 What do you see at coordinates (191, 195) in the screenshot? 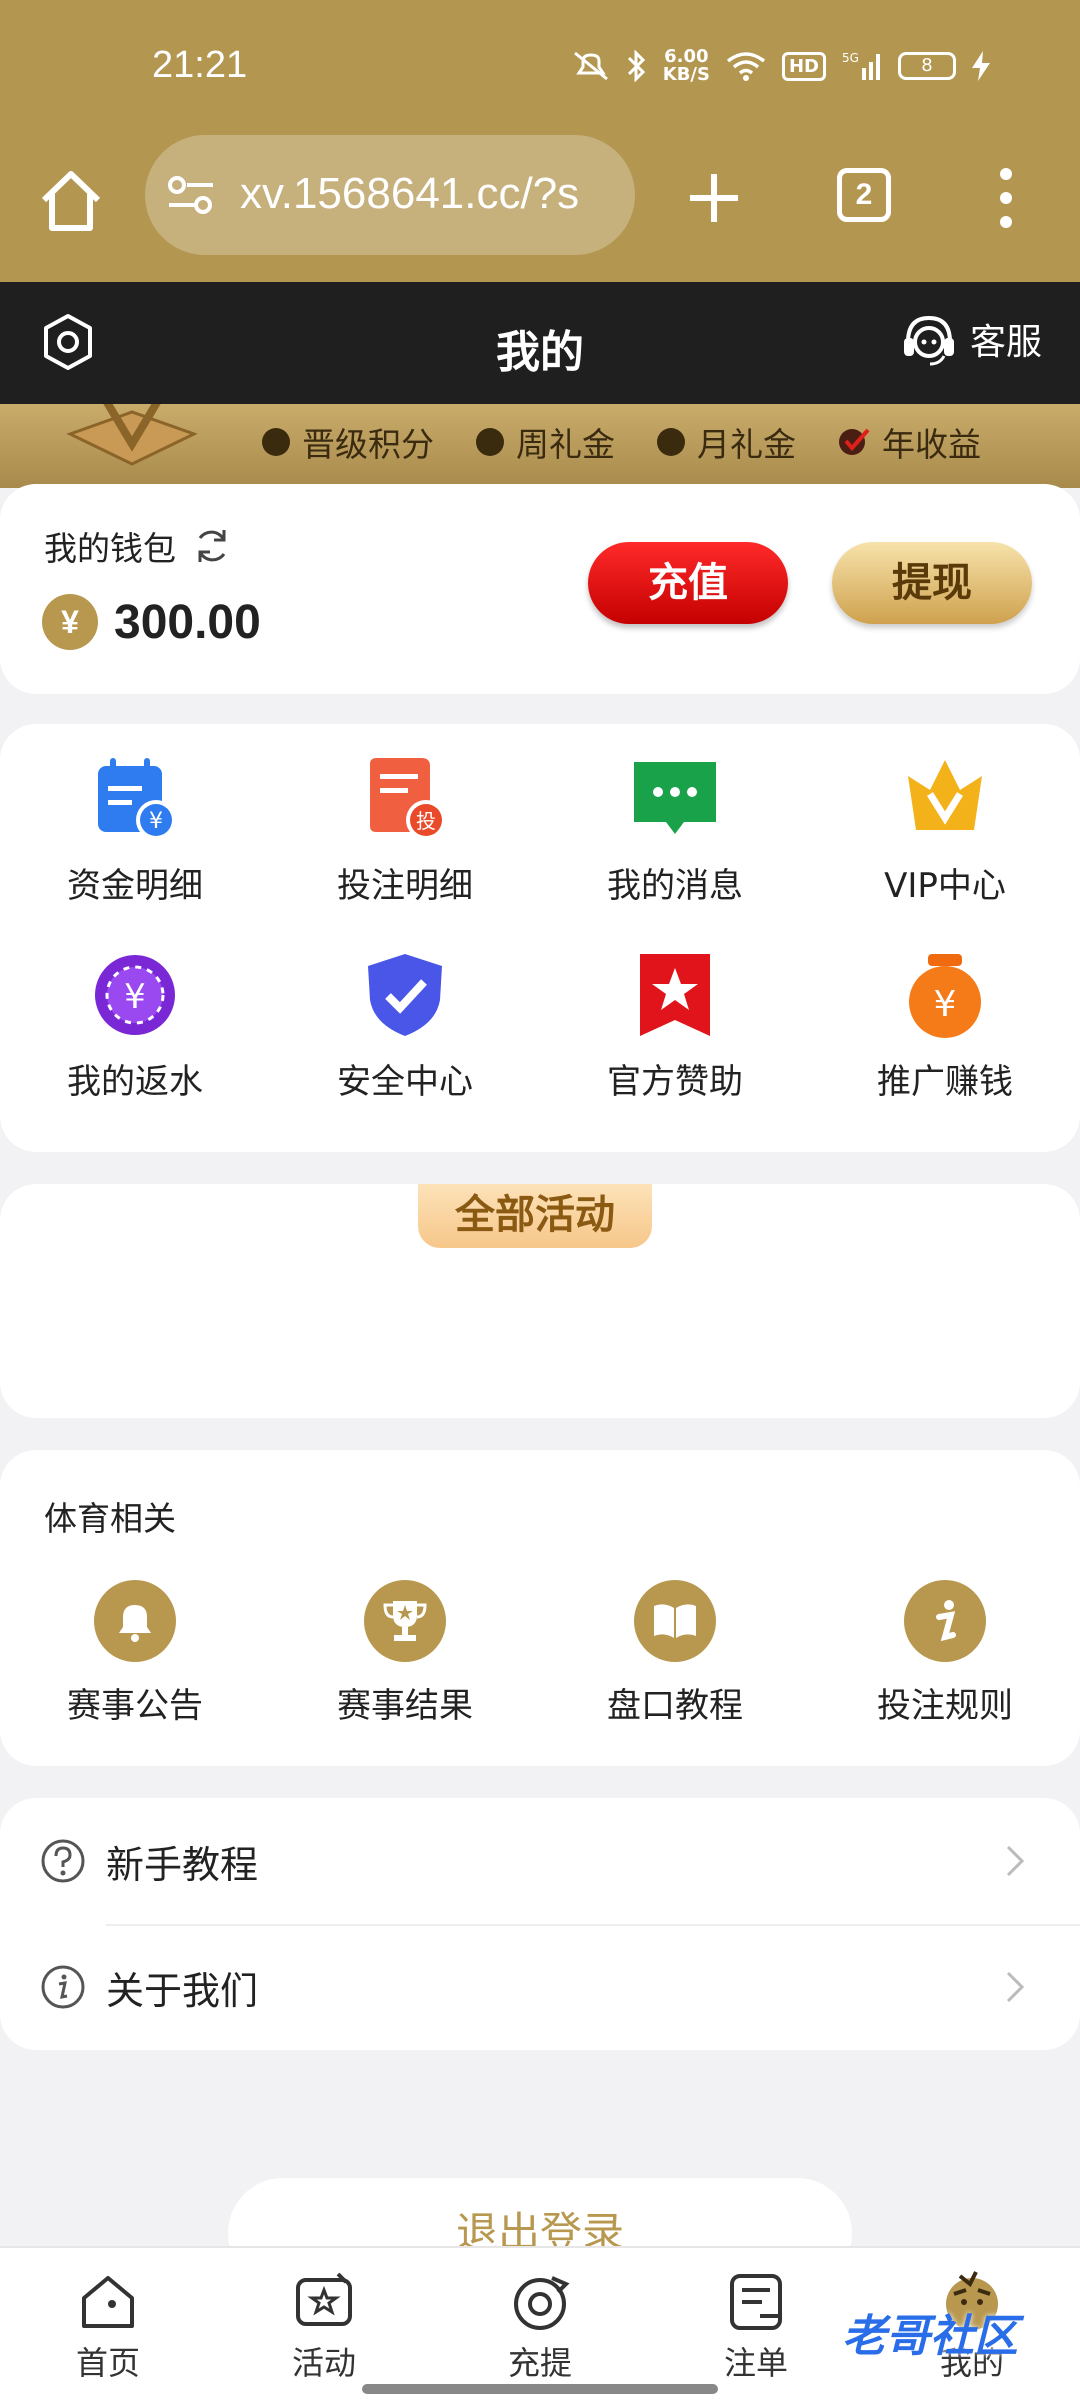
I see `site-settings-icon` at bounding box center [191, 195].